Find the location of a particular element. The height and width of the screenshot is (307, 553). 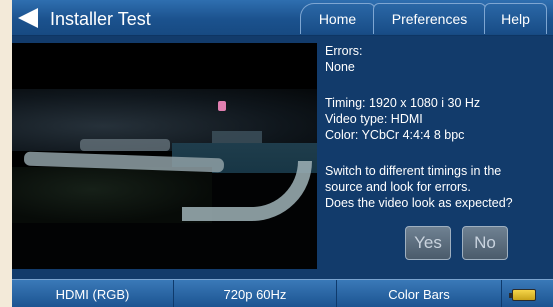

instruction-line: Switch to different timings in the is located at coordinates (413, 171).